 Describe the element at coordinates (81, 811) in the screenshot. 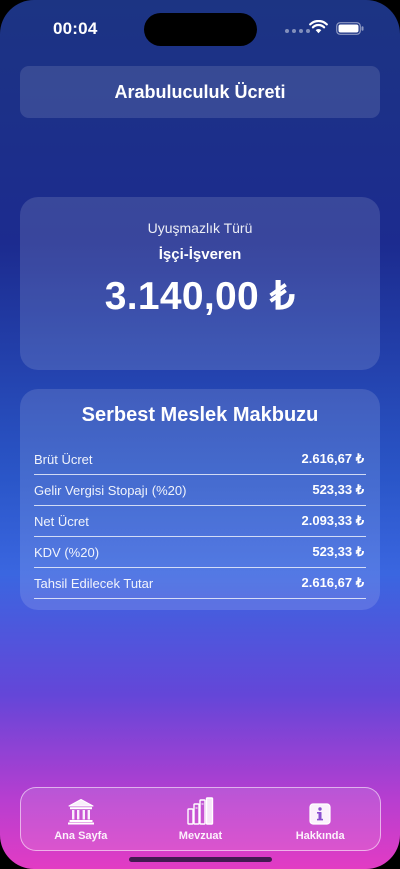

I see `courthouse-icon` at that location.